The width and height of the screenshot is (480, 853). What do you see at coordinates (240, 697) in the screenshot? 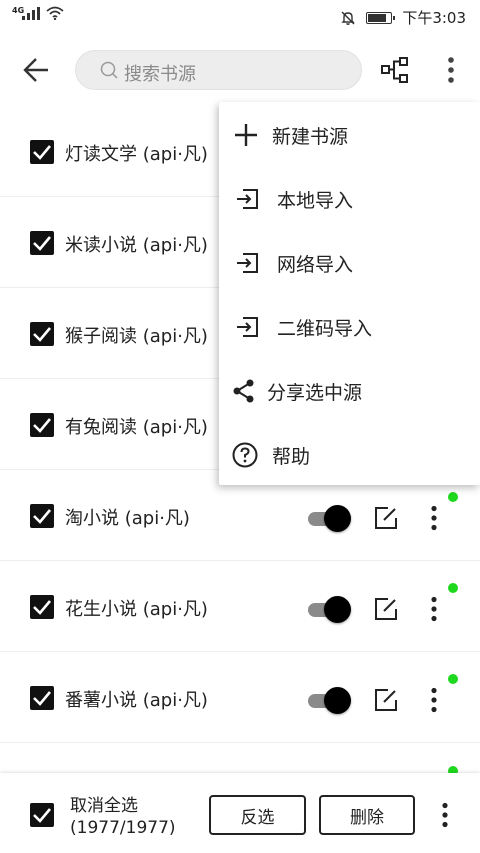
I see `list-item: 番薯小说 (api·凡)` at bounding box center [240, 697].